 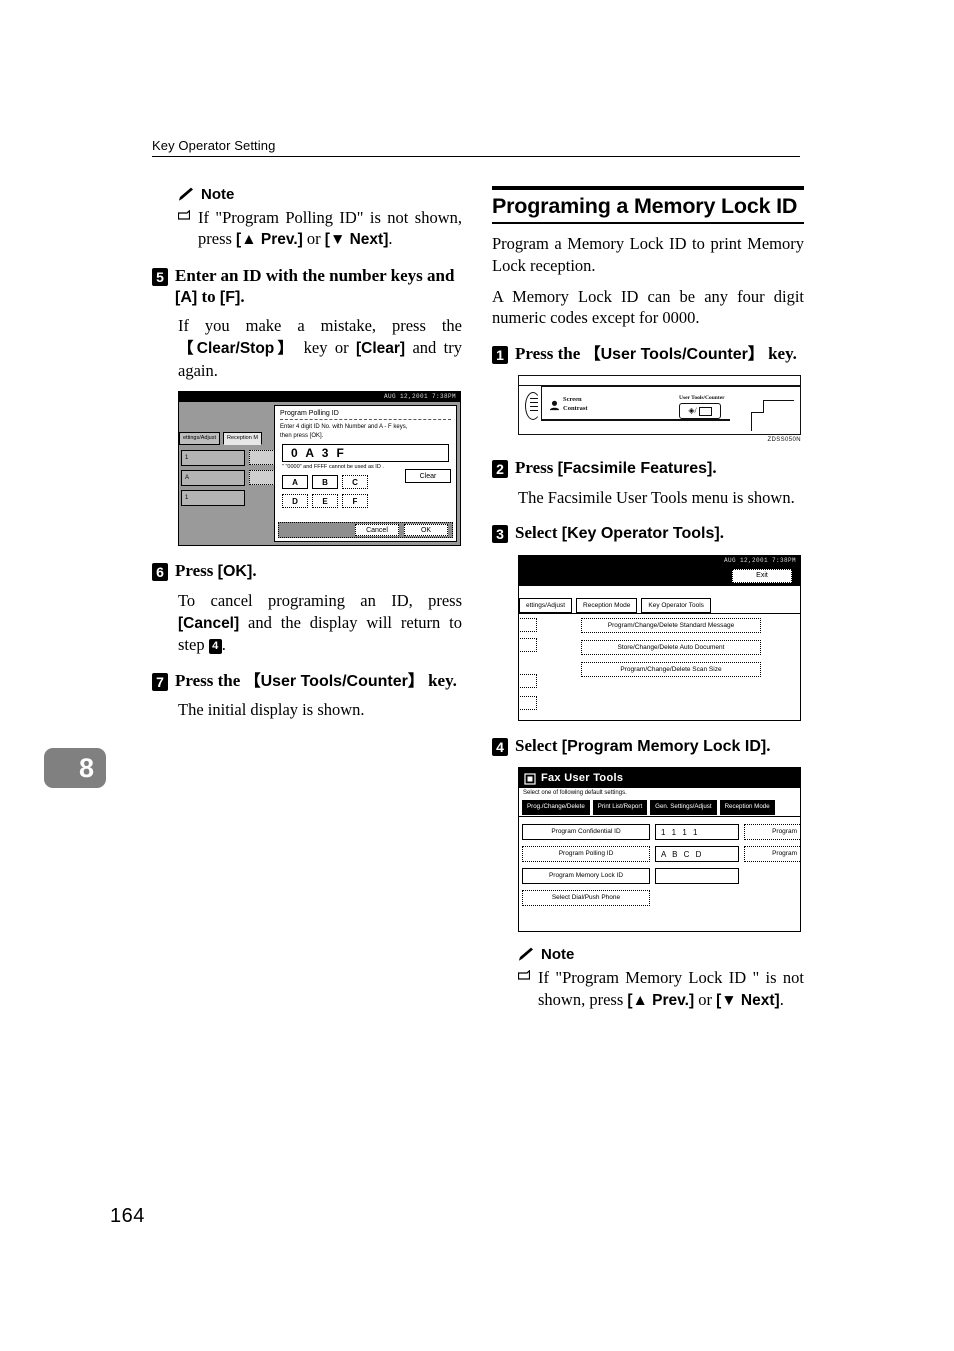 What do you see at coordinates (325, 500) in the screenshot?
I see `key-e: E` at bounding box center [325, 500].